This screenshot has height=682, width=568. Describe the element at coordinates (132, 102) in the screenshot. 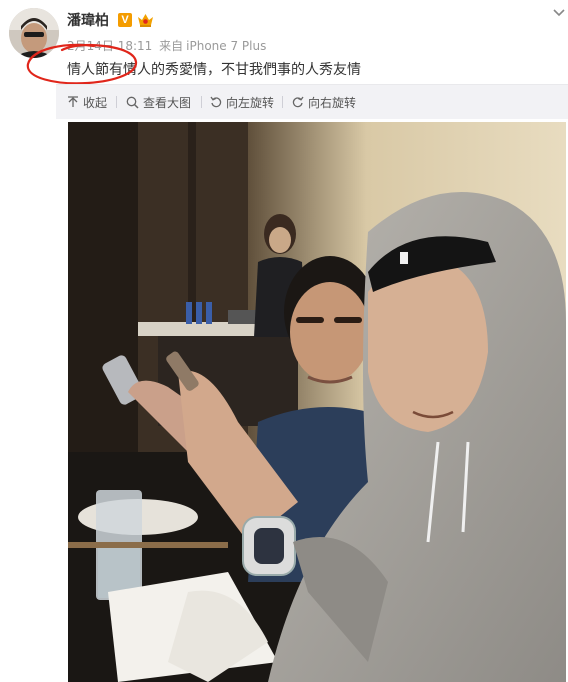

I see `magnifier-icon` at that location.